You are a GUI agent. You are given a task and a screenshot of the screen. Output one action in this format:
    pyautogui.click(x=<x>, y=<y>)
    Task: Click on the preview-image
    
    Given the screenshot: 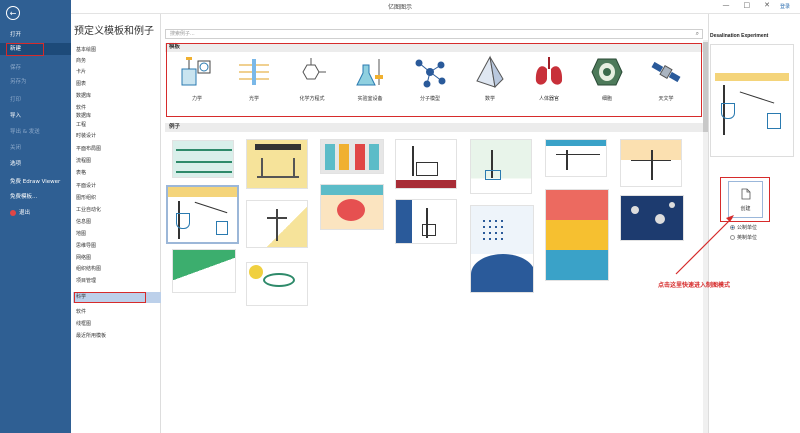 What is the action you would take?
    pyautogui.click(x=752, y=100)
    